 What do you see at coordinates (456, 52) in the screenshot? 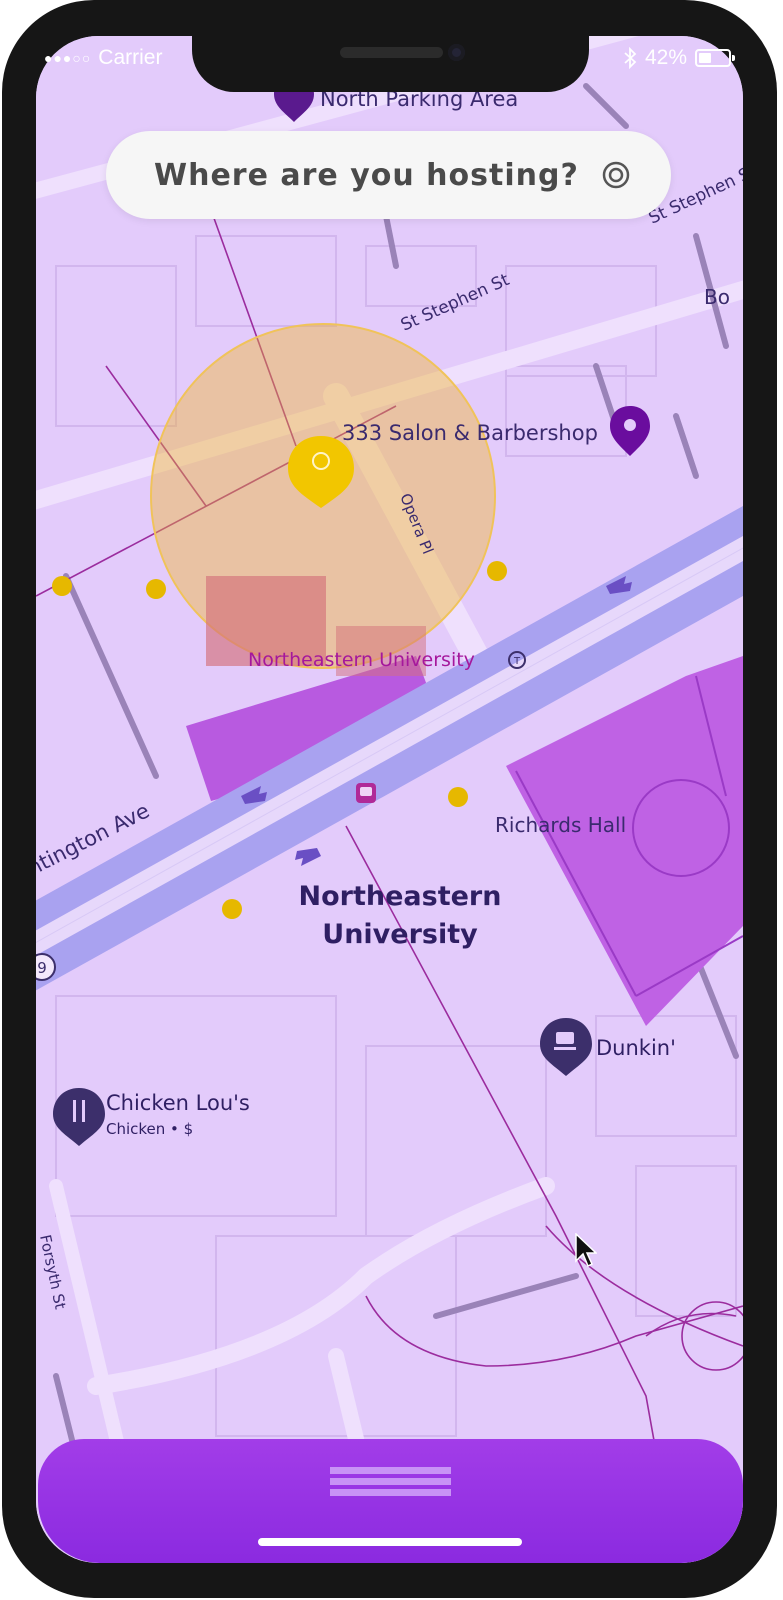
I see `front-camera` at bounding box center [456, 52].